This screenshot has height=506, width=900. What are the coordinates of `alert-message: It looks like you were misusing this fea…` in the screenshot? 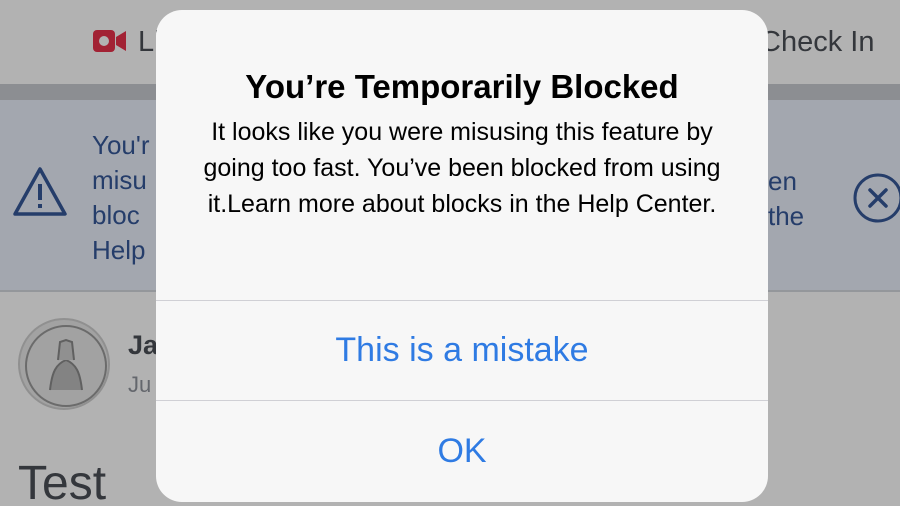 It's located at (462, 168).